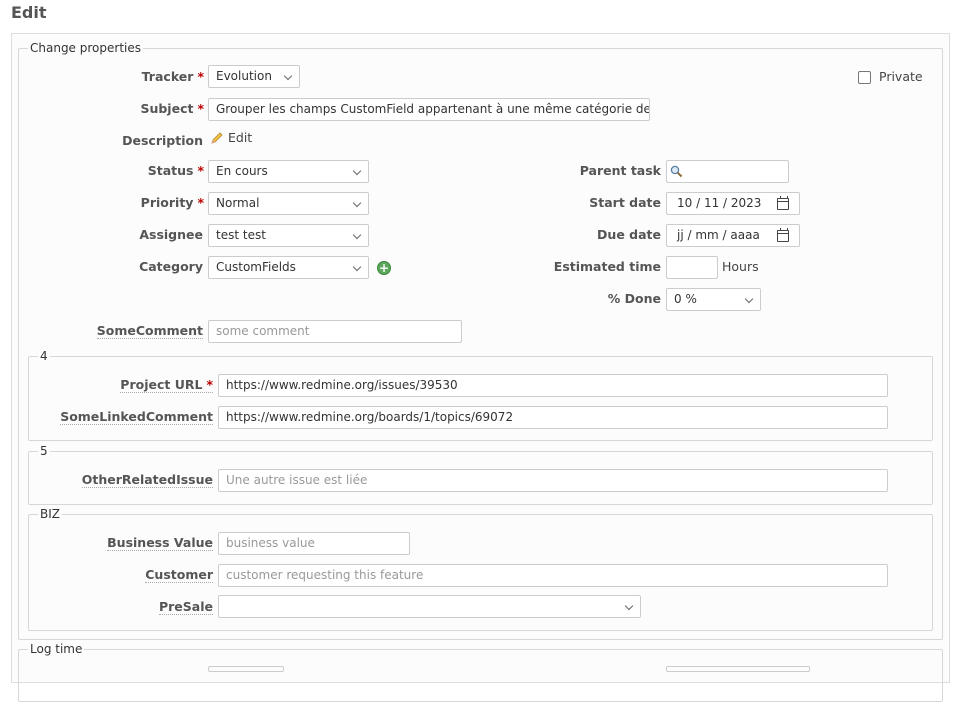 The height and width of the screenshot is (702, 962). What do you see at coordinates (553, 575) in the screenshot?
I see `customer-input: customer requesting this feature` at bounding box center [553, 575].